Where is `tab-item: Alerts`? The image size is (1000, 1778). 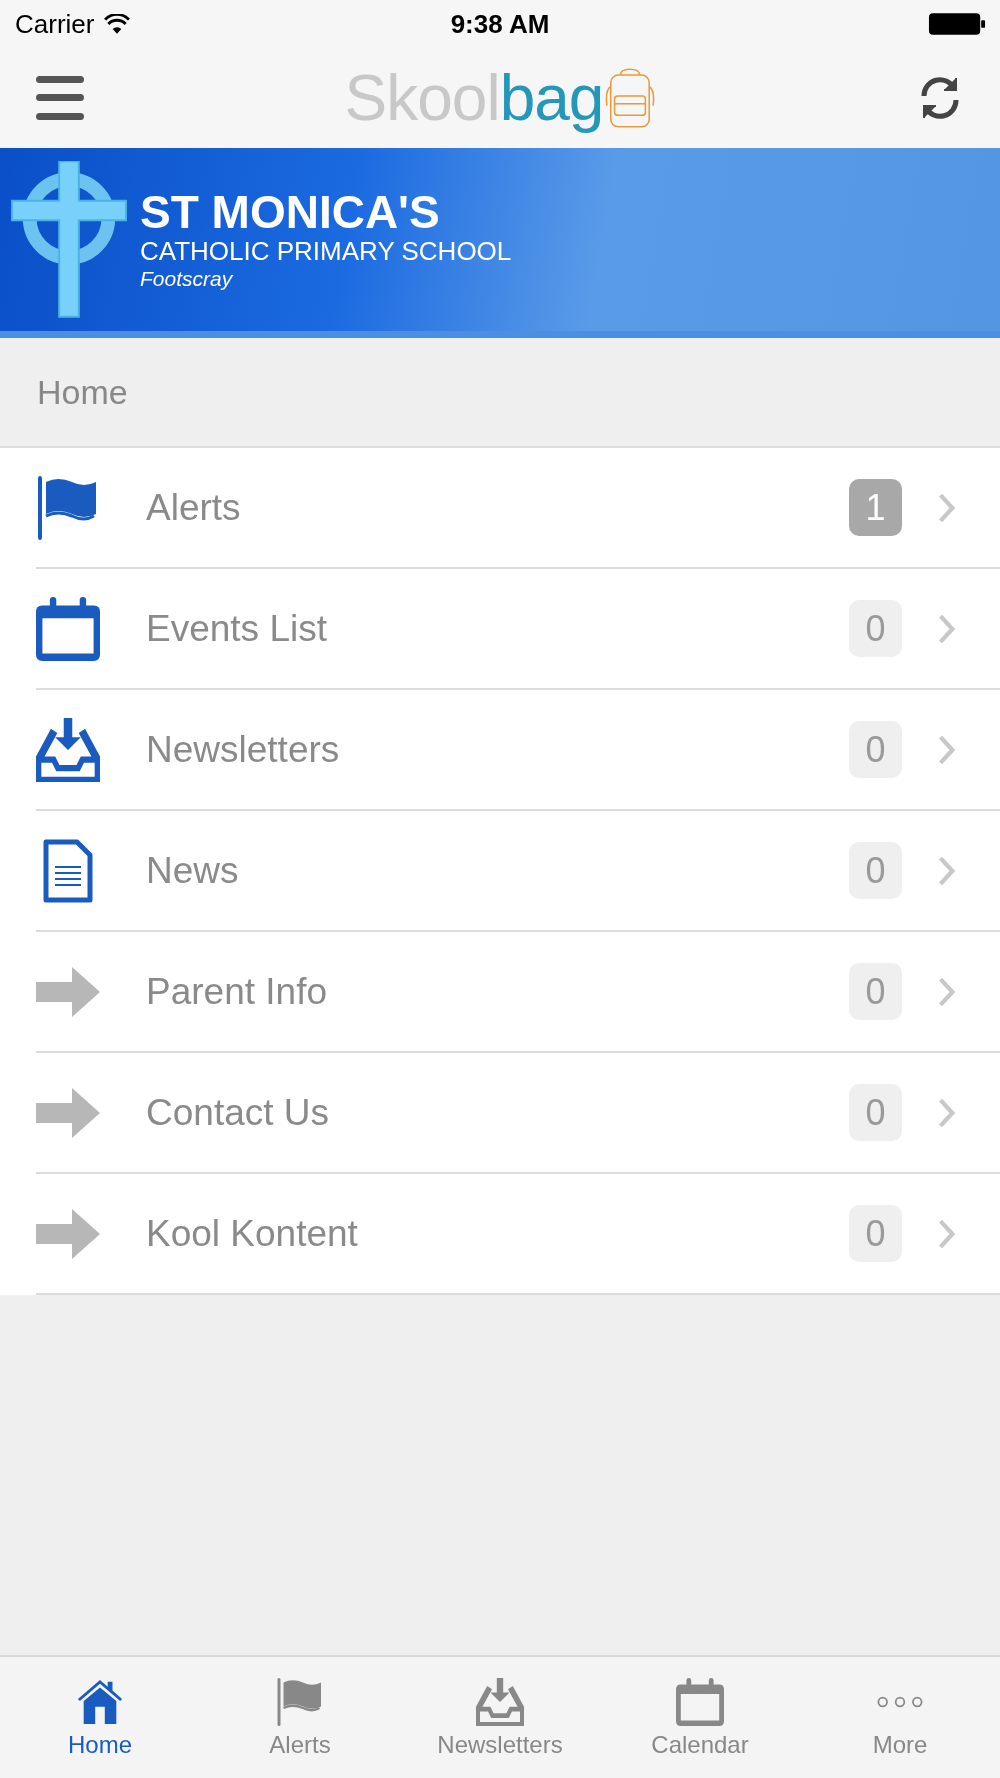 tab-item: Alerts is located at coordinates (300, 1717).